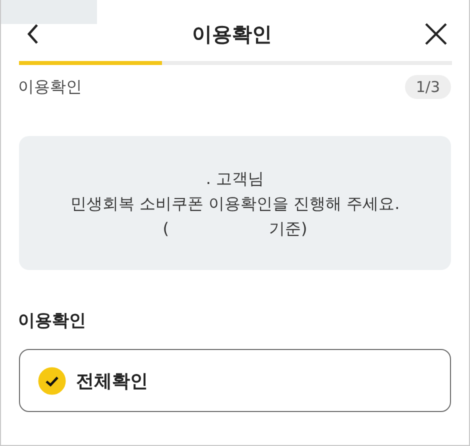 This screenshot has height=446, width=470. Describe the element at coordinates (235, 178) in the screenshot. I see `notice-text: . 고객님` at that location.